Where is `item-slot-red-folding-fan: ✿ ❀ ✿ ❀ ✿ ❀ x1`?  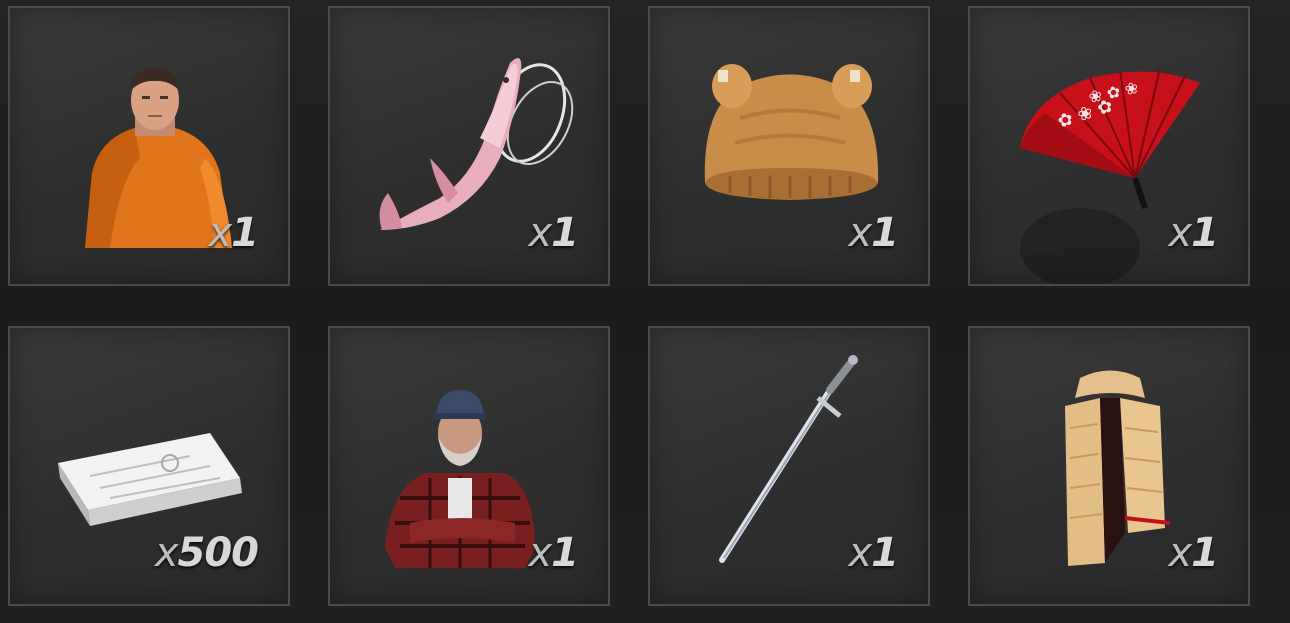 item-slot-red-folding-fan: ✿ ❀ ✿ ❀ ✿ ❀ x1 is located at coordinates (1109, 146).